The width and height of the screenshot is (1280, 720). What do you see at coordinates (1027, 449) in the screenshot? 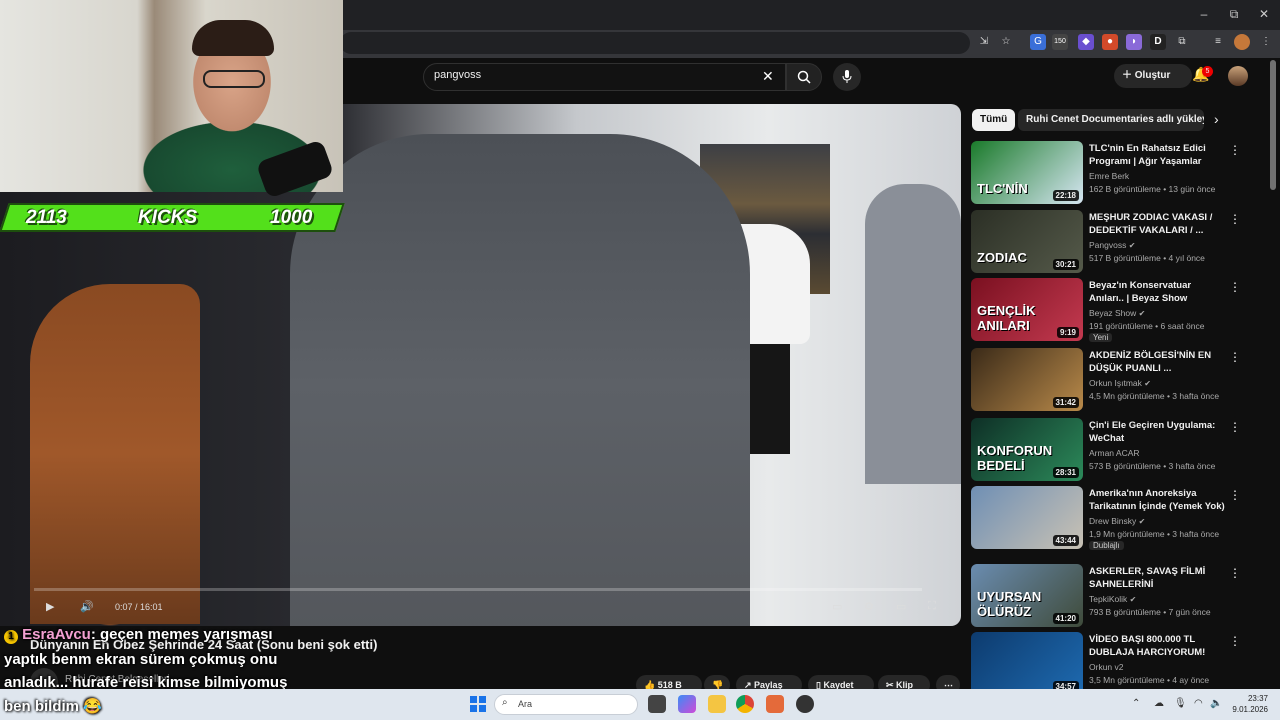
I see `video-thumbnail: KONFORUN BEDELİ 28:31` at bounding box center [1027, 449].